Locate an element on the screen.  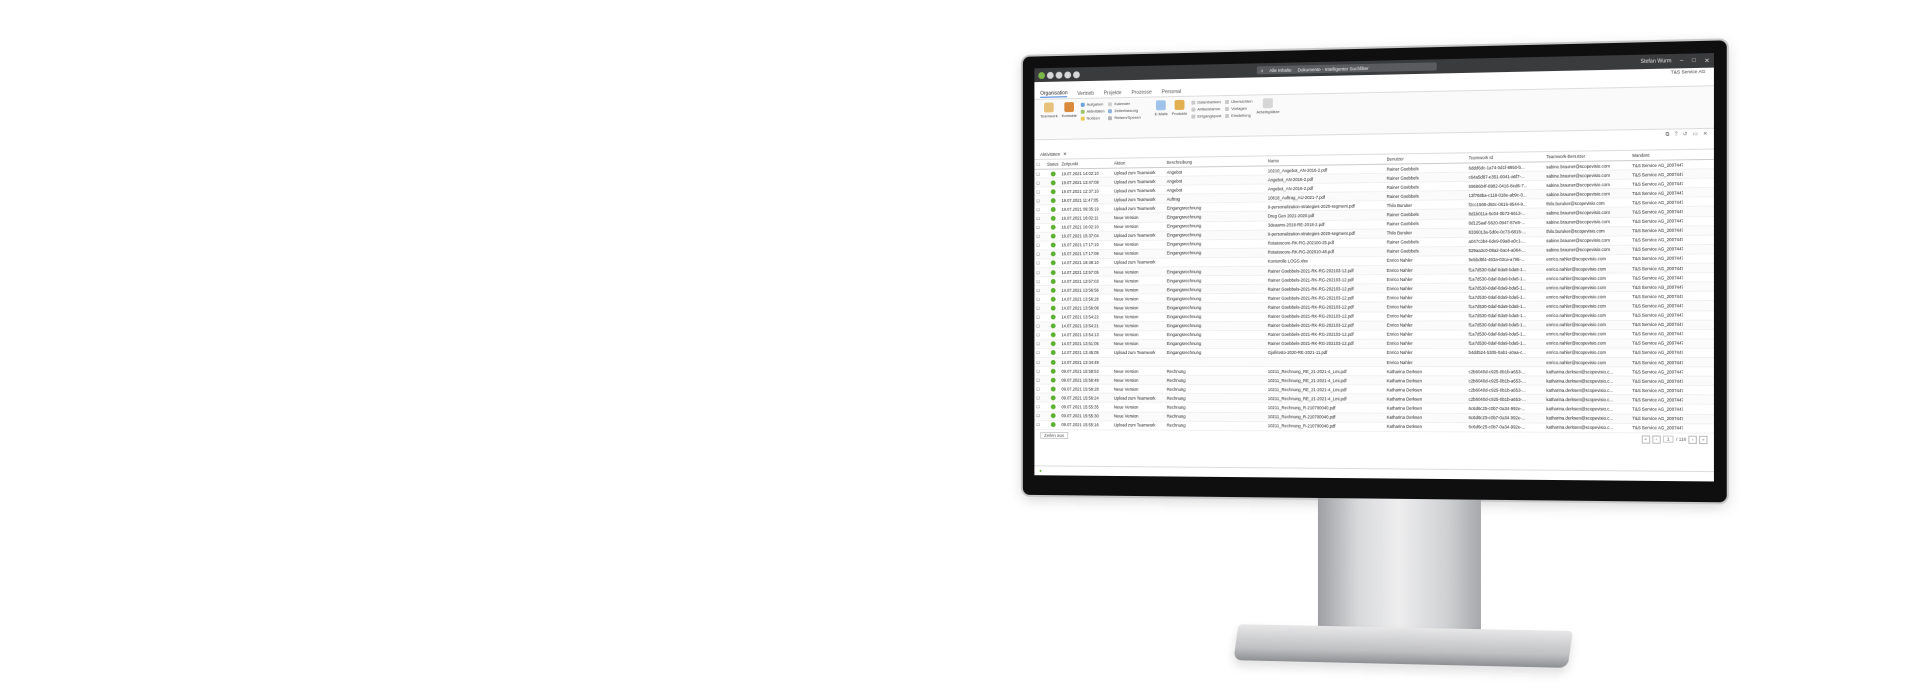
prev-page-icon: ‹ is located at coordinates (1656, 439).